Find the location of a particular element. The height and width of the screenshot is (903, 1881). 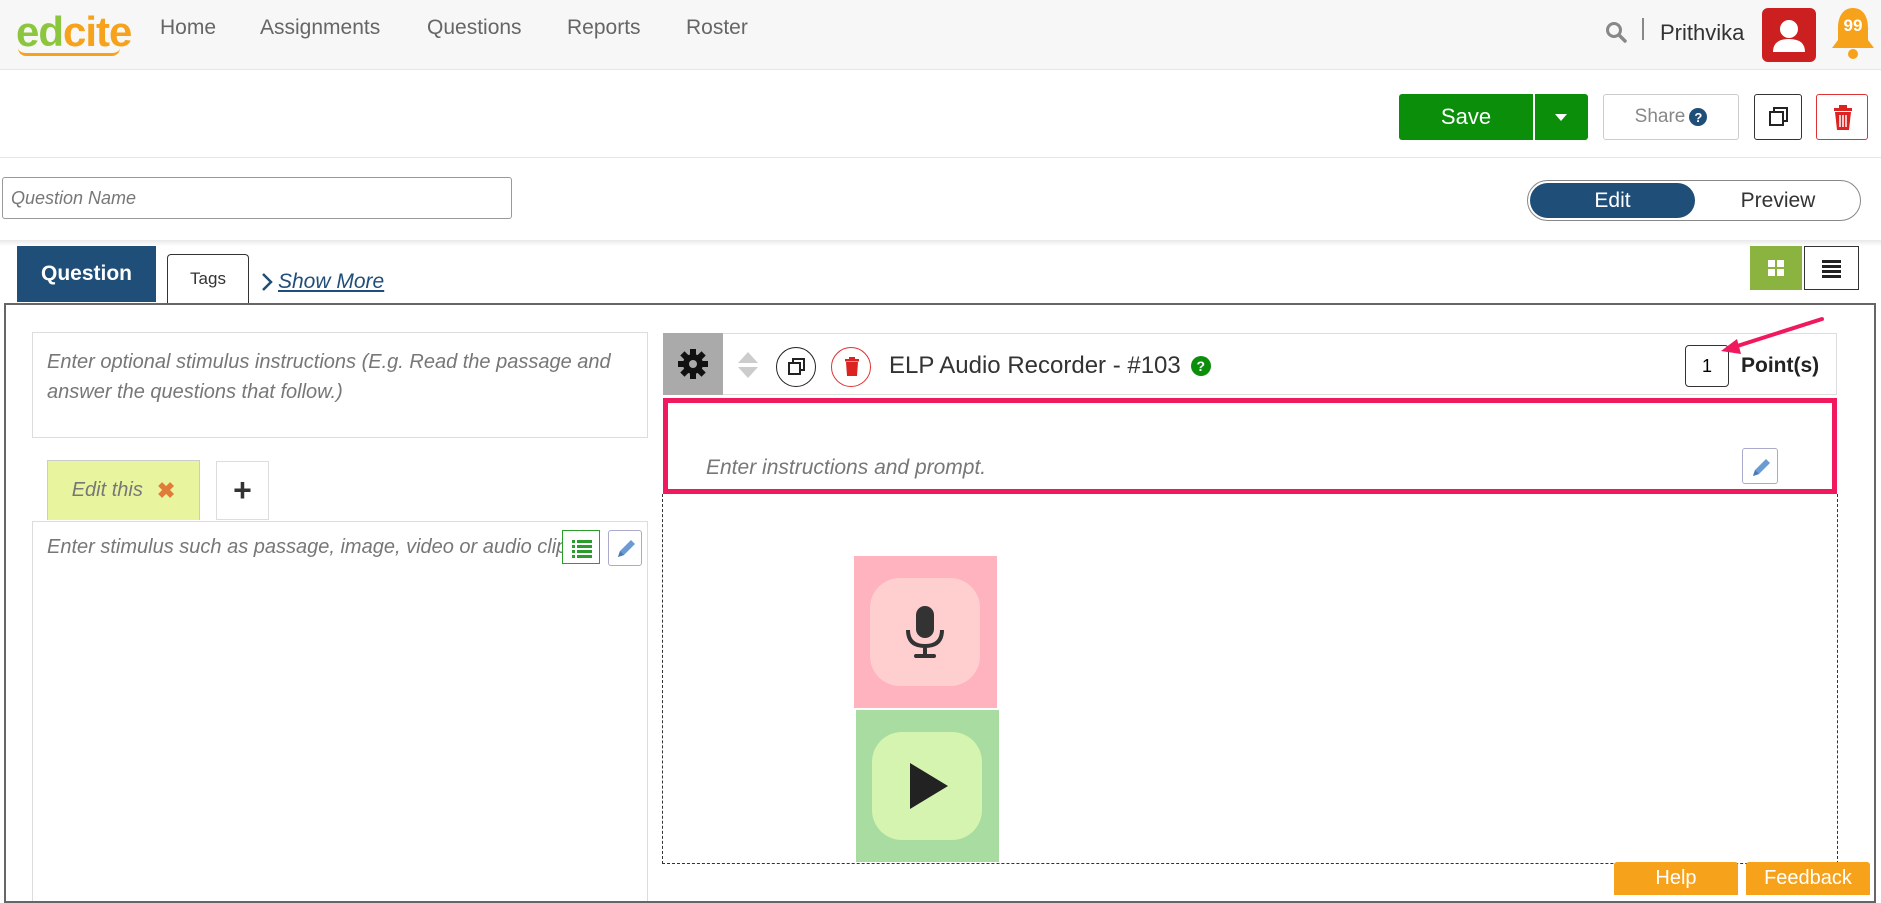

avatar is located at coordinates (1789, 35).